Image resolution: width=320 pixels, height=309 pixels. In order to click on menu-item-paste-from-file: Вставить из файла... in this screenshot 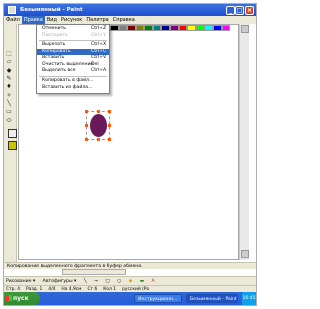, I will do `click(73, 88)`.